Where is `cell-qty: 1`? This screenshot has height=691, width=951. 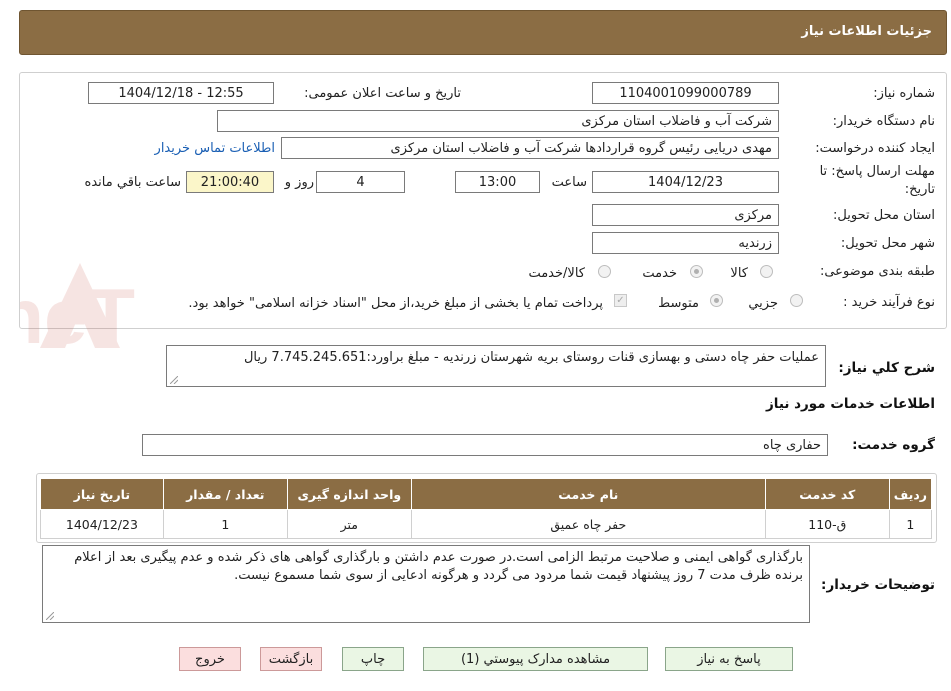 cell-qty: 1 is located at coordinates (225, 524).